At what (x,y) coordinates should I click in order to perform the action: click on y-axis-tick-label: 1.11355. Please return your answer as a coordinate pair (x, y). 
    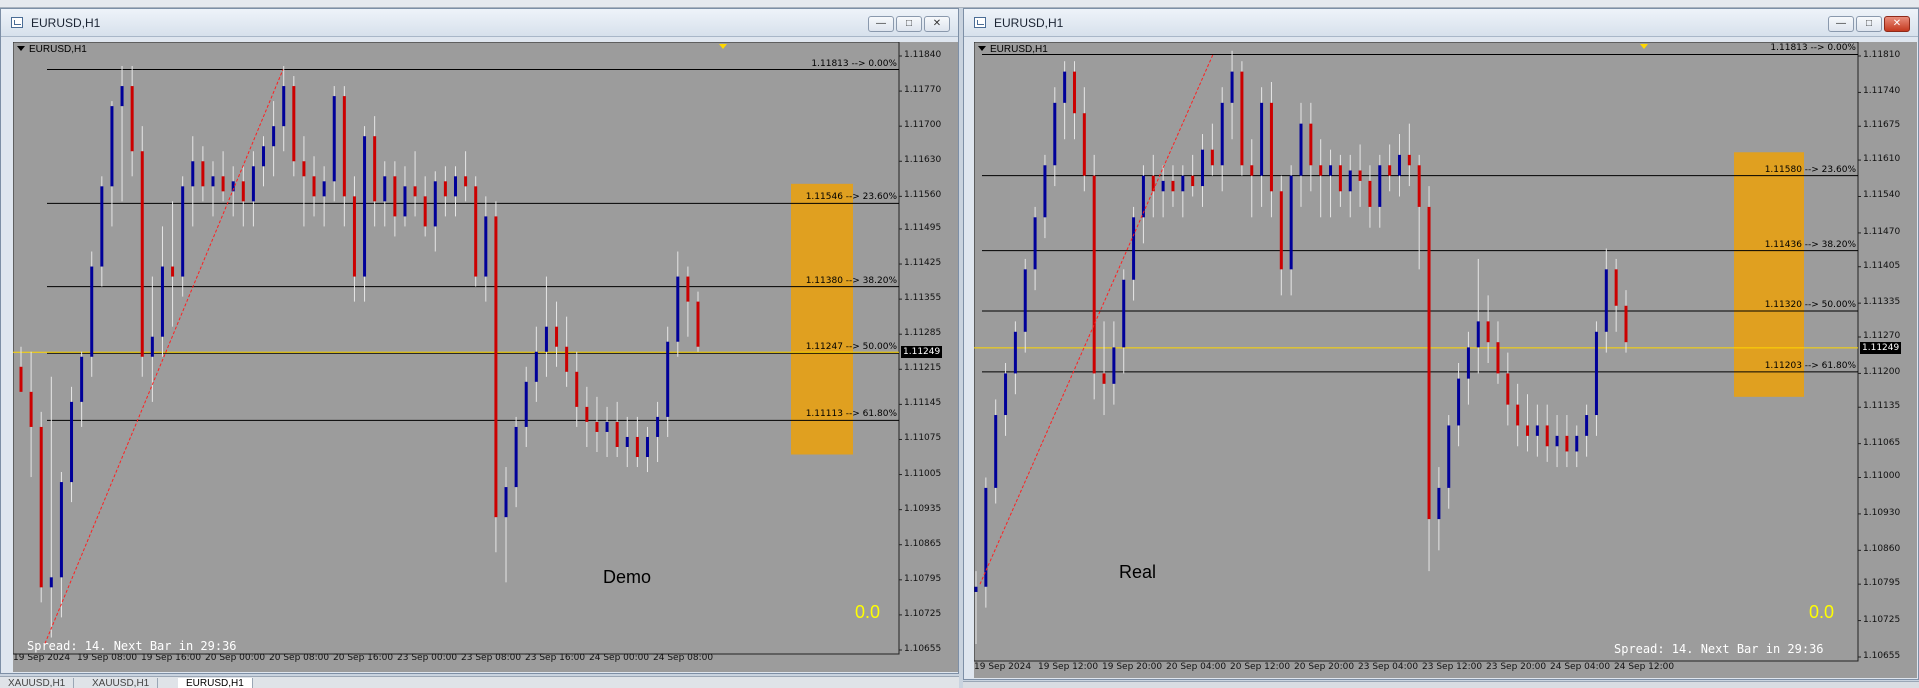
    Looking at the image, I should click on (923, 298).